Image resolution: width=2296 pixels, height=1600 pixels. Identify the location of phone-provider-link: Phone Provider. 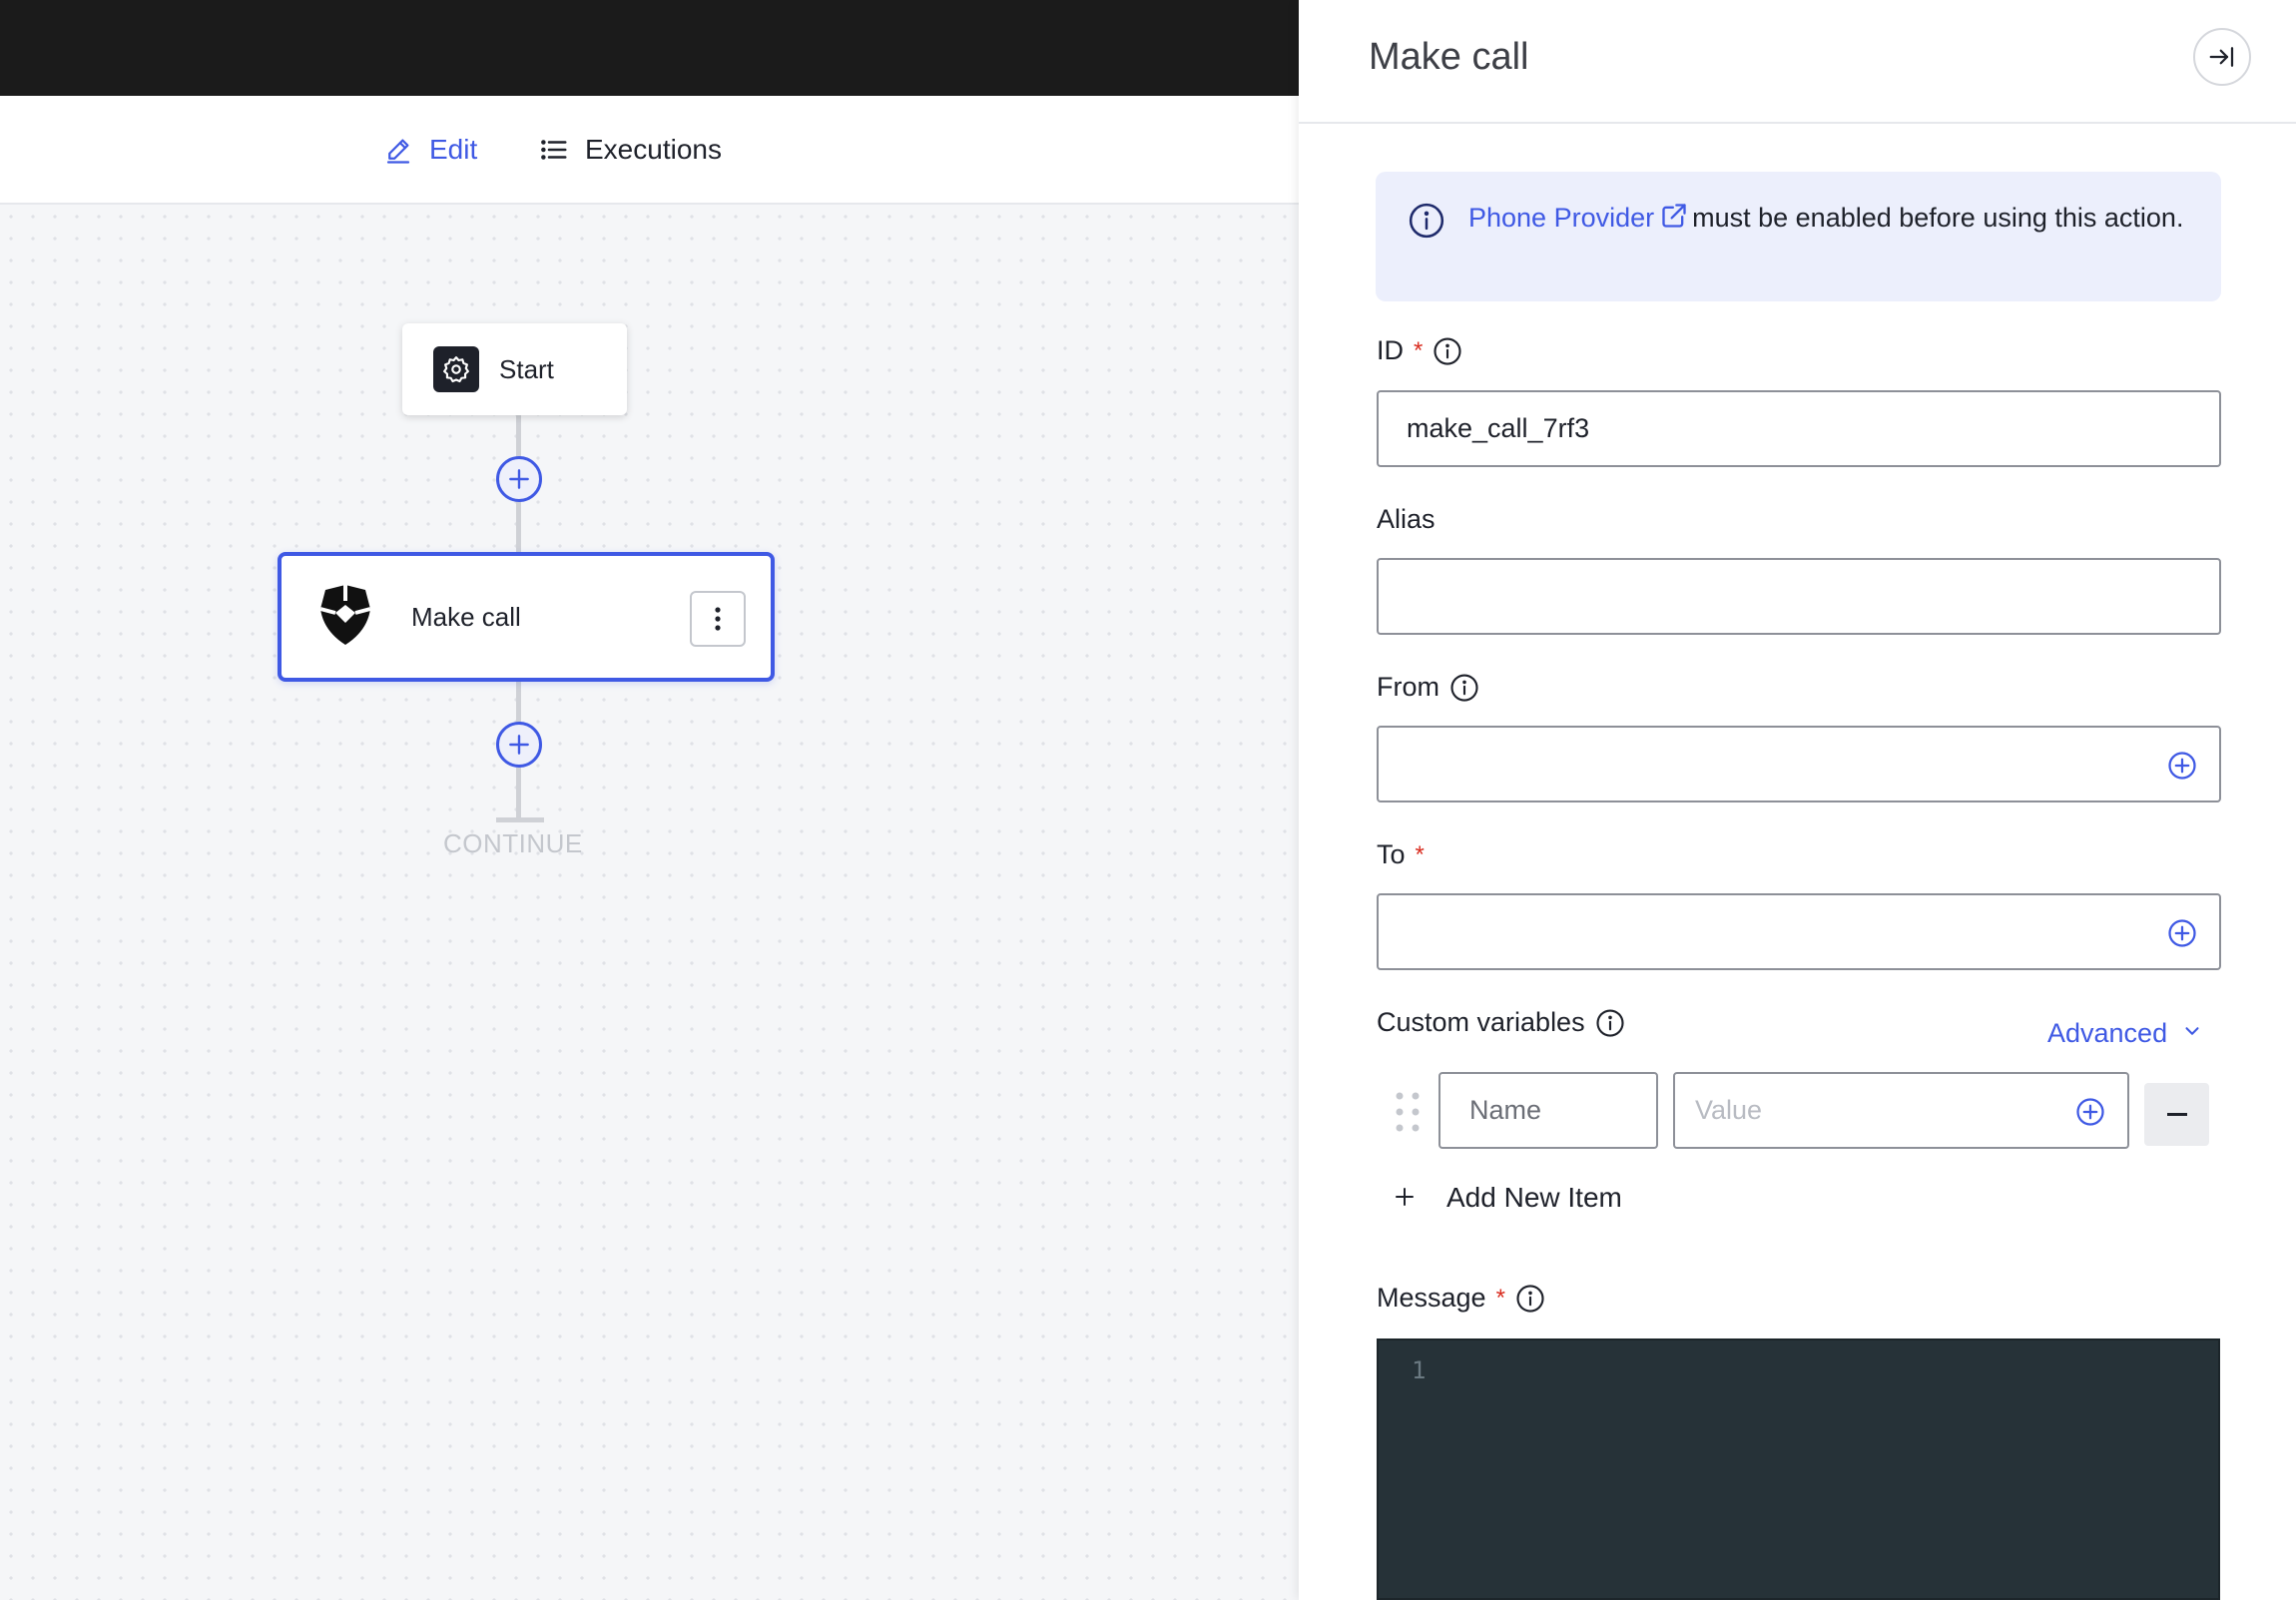
(1561, 218).